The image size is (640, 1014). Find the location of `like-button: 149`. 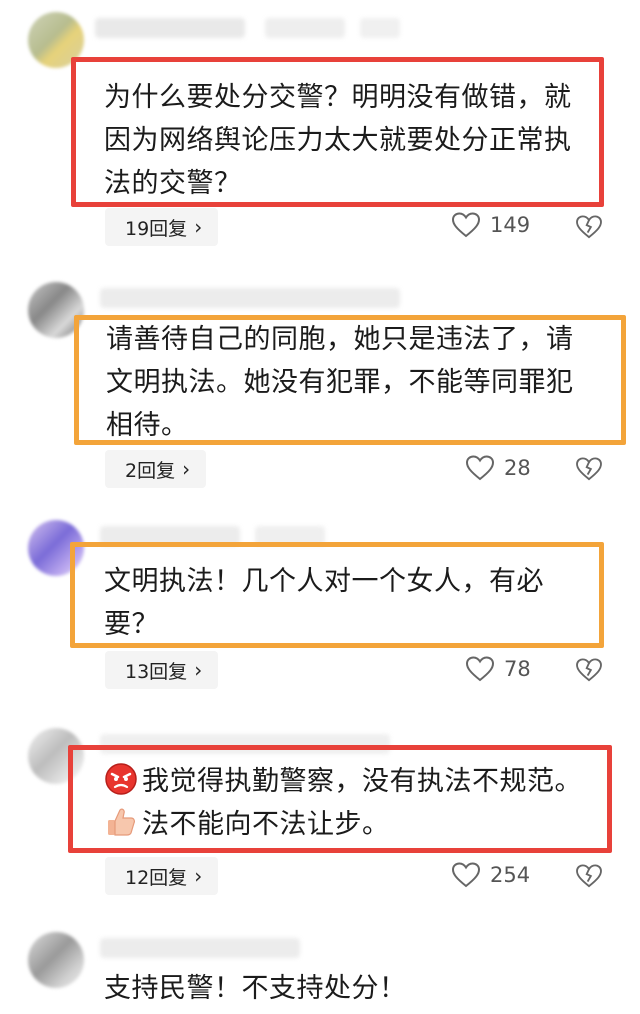

like-button: 149 is located at coordinates (491, 225).